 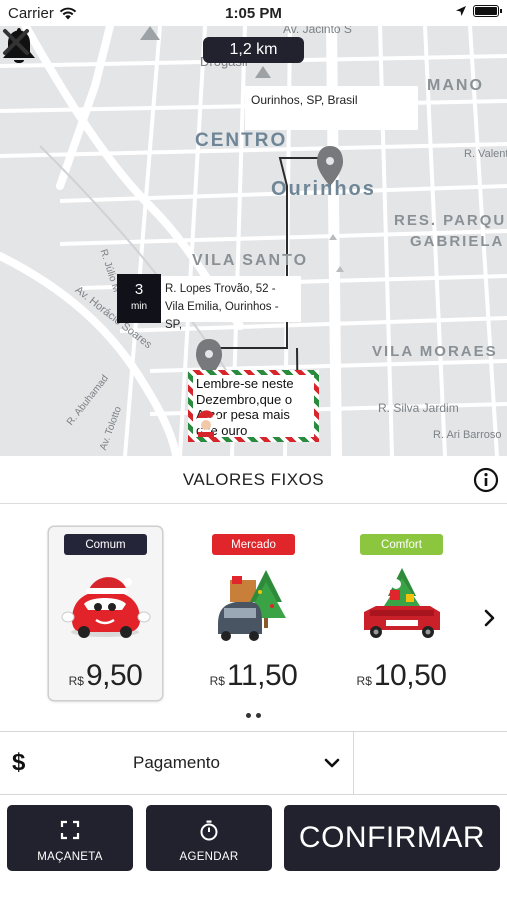 What do you see at coordinates (105, 544) in the screenshot?
I see `vehicle-badge: Comum` at bounding box center [105, 544].